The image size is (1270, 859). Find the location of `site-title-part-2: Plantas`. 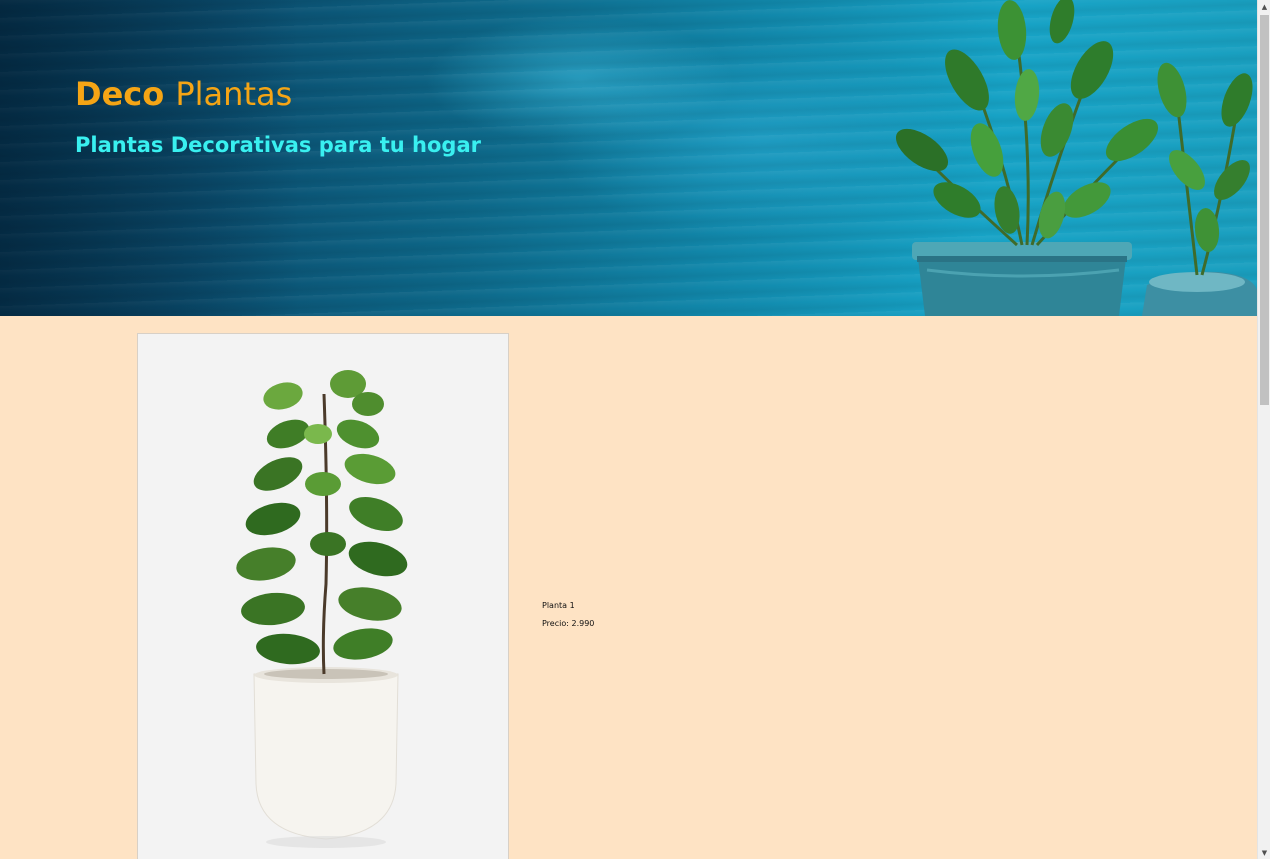

site-title-part-2: Plantas is located at coordinates (234, 94).